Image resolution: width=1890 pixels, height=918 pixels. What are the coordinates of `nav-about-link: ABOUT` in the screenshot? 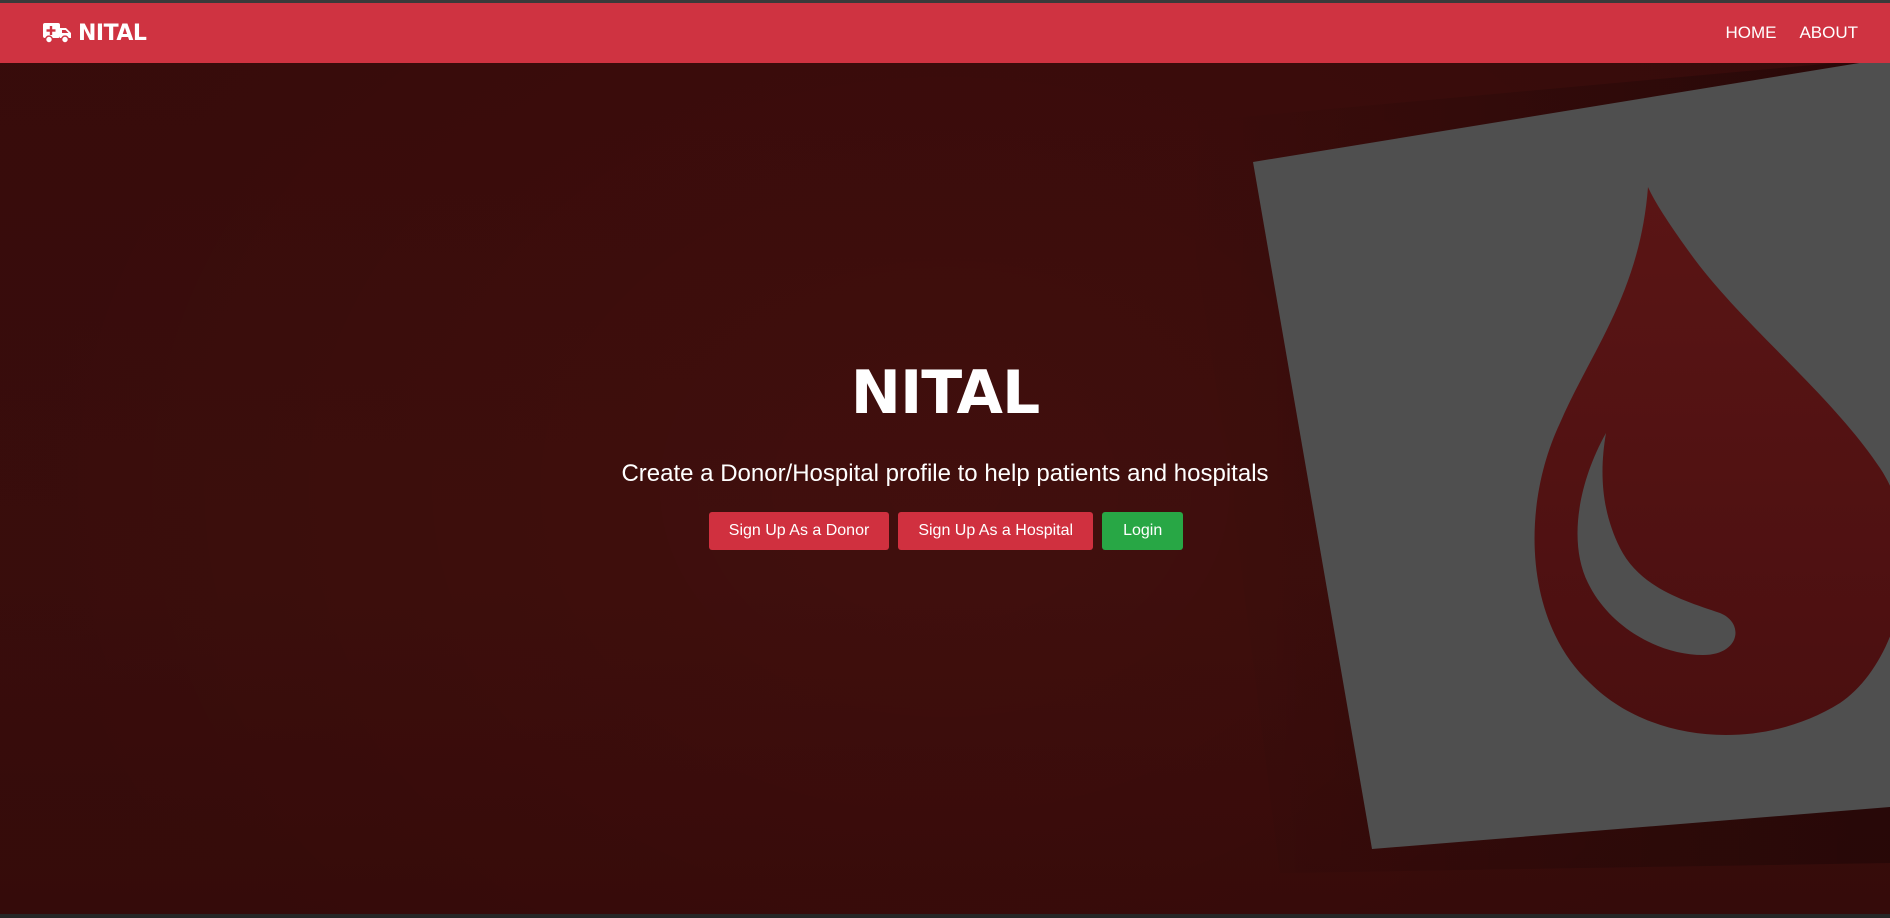 It's located at (1828, 33).